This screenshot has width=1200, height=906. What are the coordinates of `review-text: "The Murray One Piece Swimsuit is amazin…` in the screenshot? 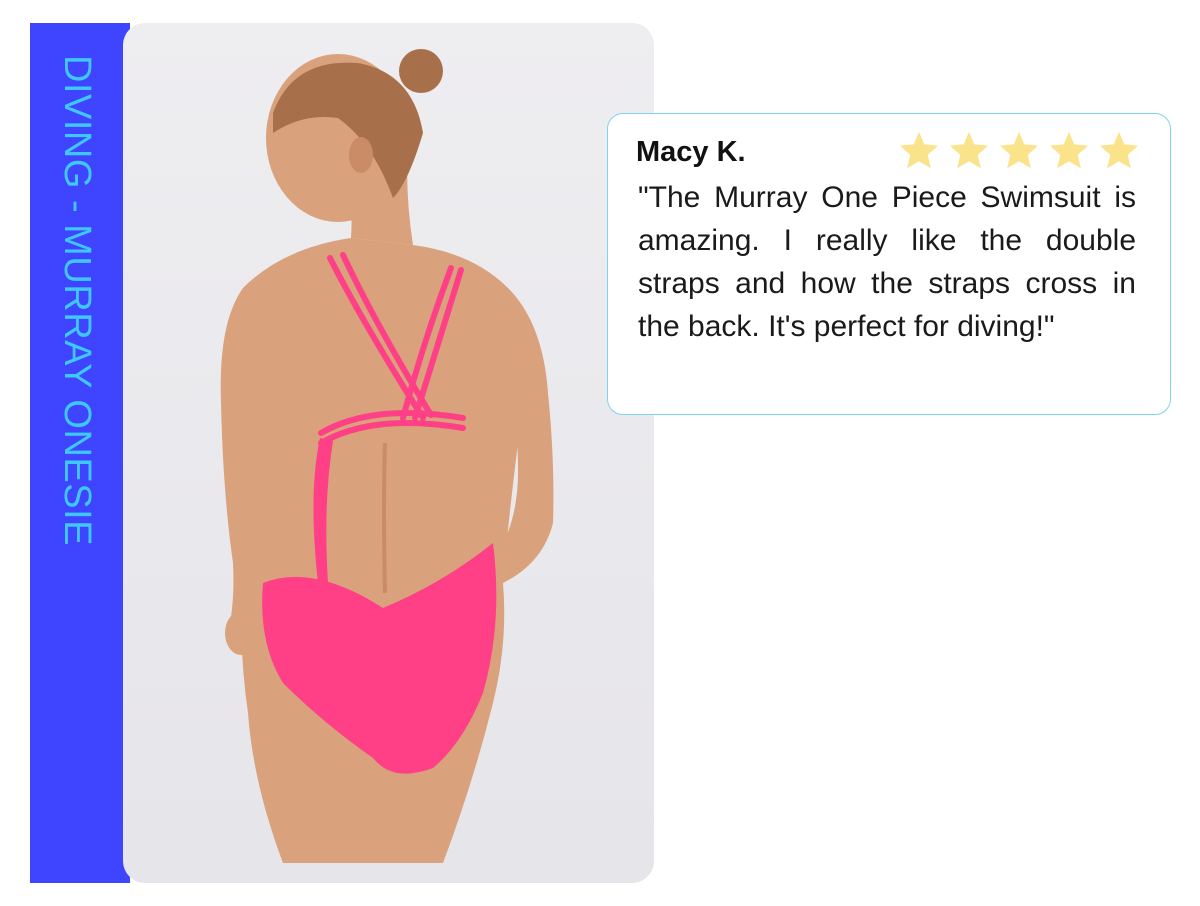 It's located at (887, 262).